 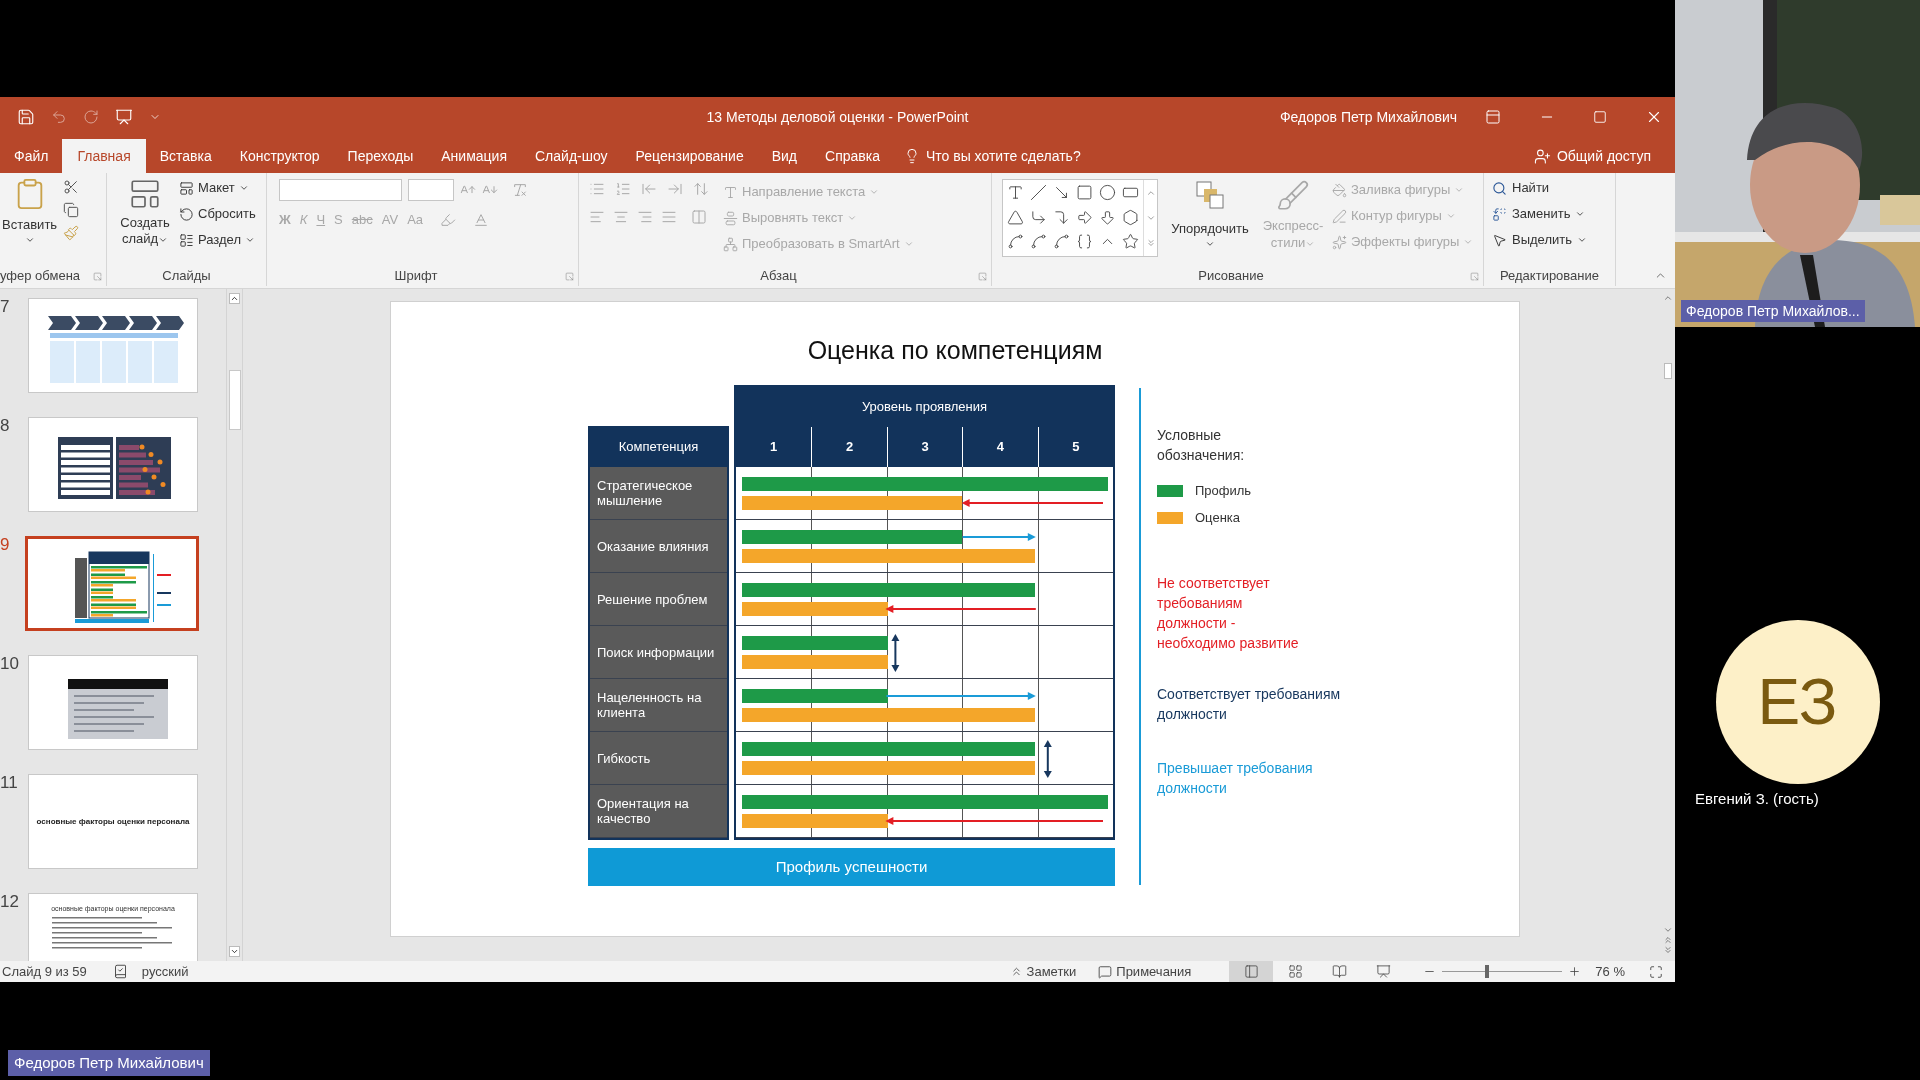 What do you see at coordinates (658, 599) in the screenshot?
I see `table-cell: Решение проблем` at bounding box center [658, 599].